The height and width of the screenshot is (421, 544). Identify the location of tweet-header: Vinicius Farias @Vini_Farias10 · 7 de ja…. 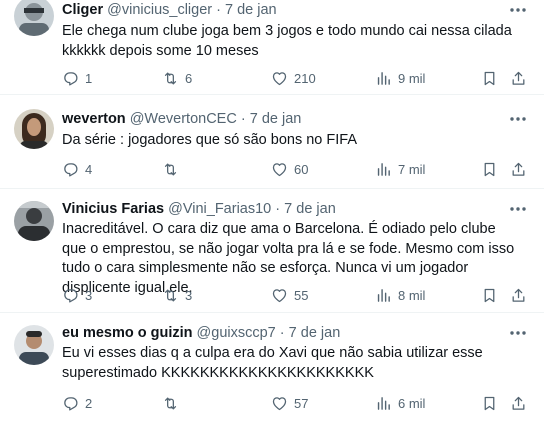
(199, 209).